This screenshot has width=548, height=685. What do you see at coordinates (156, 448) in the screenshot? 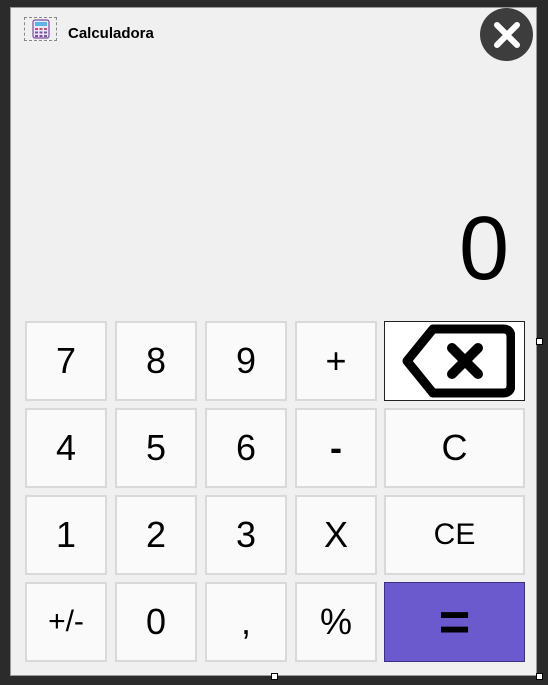
I see `key-5: 5` at bounding box center [156, 448].